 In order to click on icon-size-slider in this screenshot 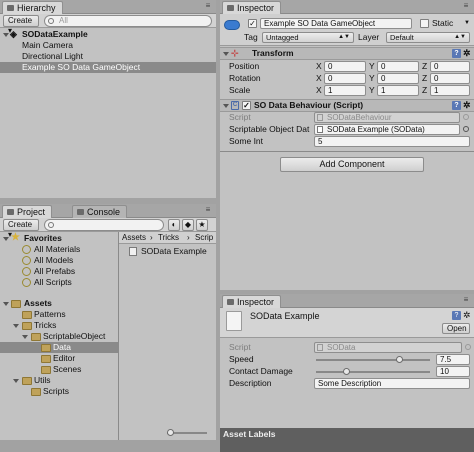, I will do `click(187, 433)`.